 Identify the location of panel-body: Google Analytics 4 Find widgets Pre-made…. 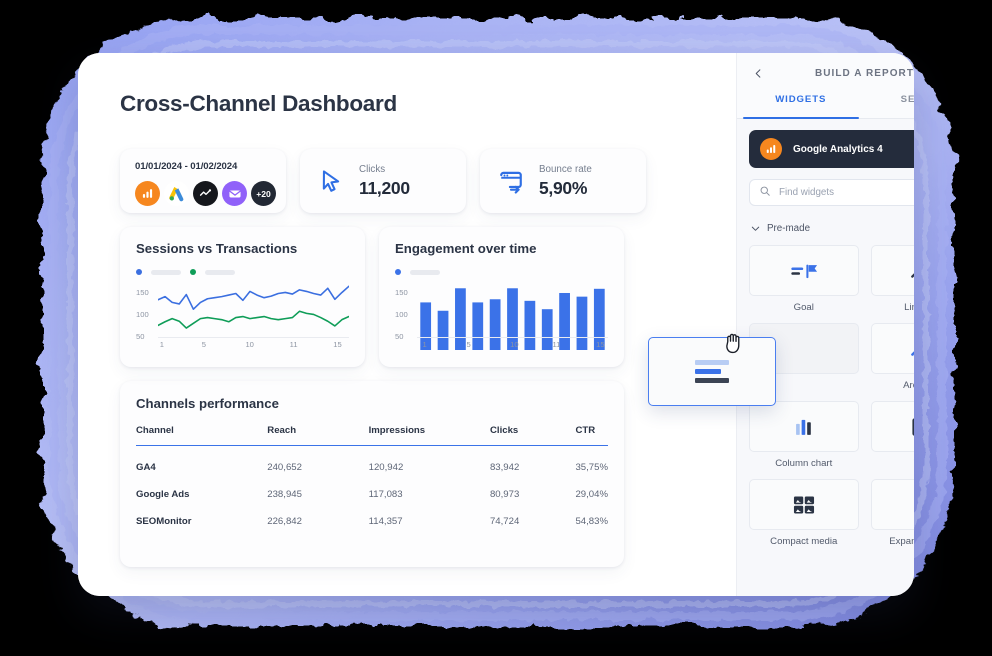
(825, 333).